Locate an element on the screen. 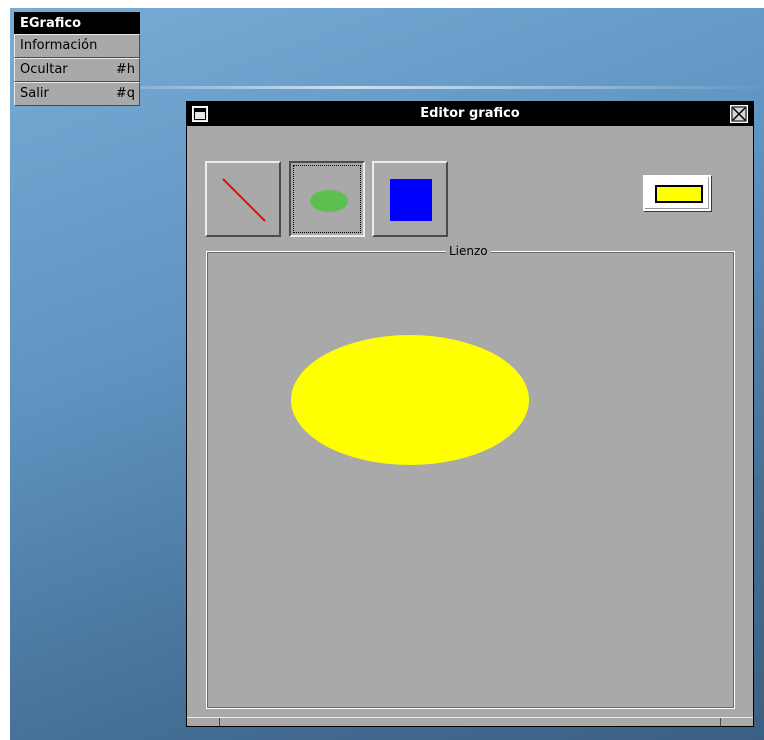 The image size is (764, 740). menu-item-label: Ocultar is located at coordinates (44, 69).